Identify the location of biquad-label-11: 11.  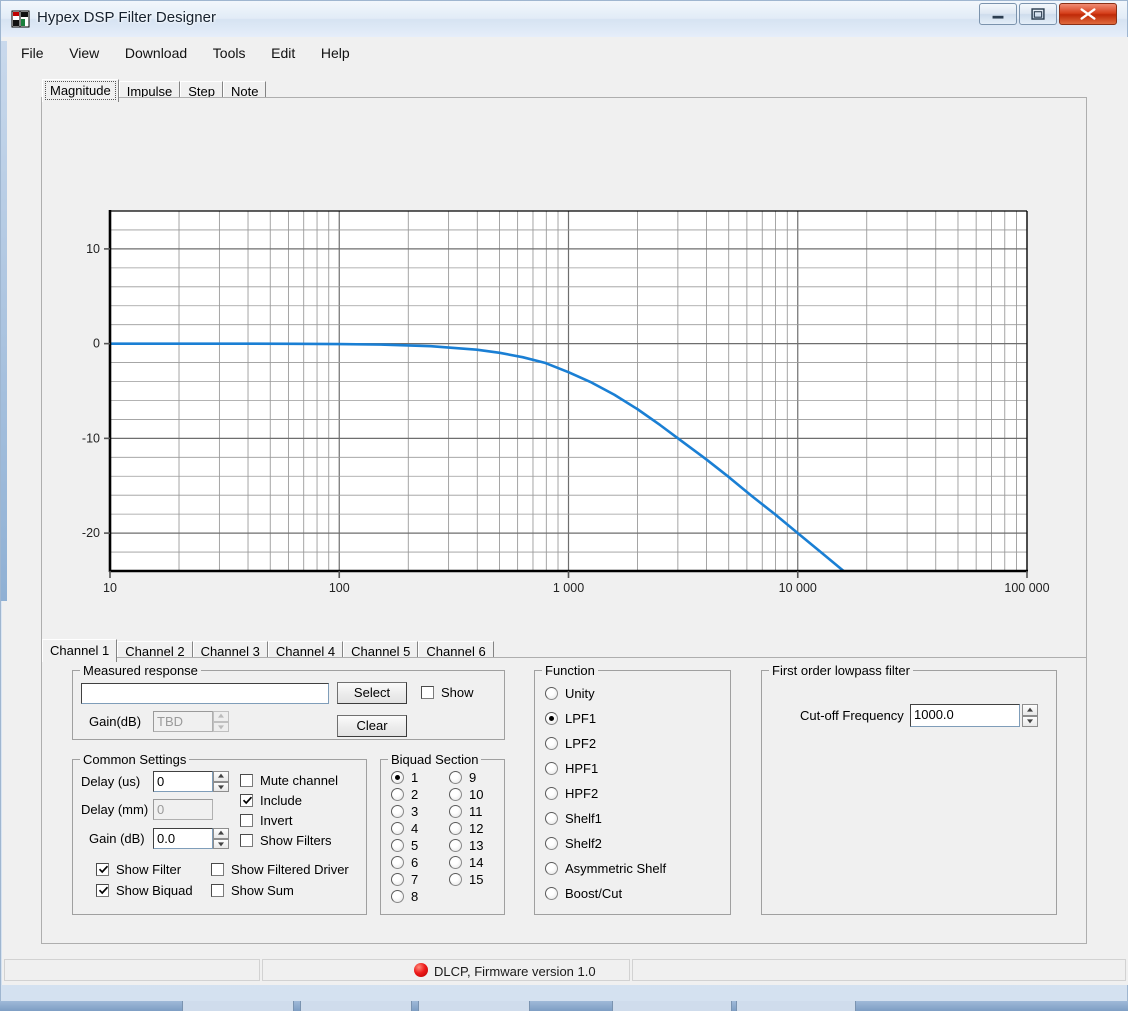
(476, 811).